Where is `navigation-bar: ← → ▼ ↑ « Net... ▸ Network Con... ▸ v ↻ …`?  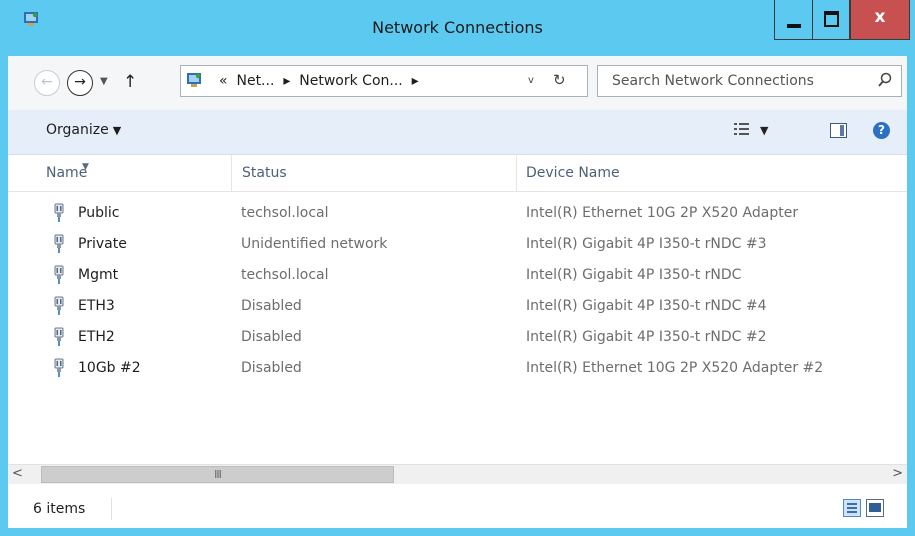
navigation-bar: ← → ▼ ↑ « Net... ▸ Network Con... ▸ v ↻ … is located at coordinates (457, 83).